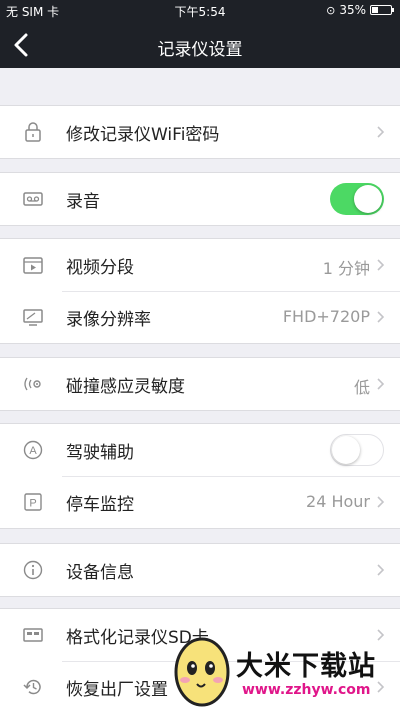  Describe the element at coordinates (382, 10) in the screenshot. I see `battery-icon` at that location.